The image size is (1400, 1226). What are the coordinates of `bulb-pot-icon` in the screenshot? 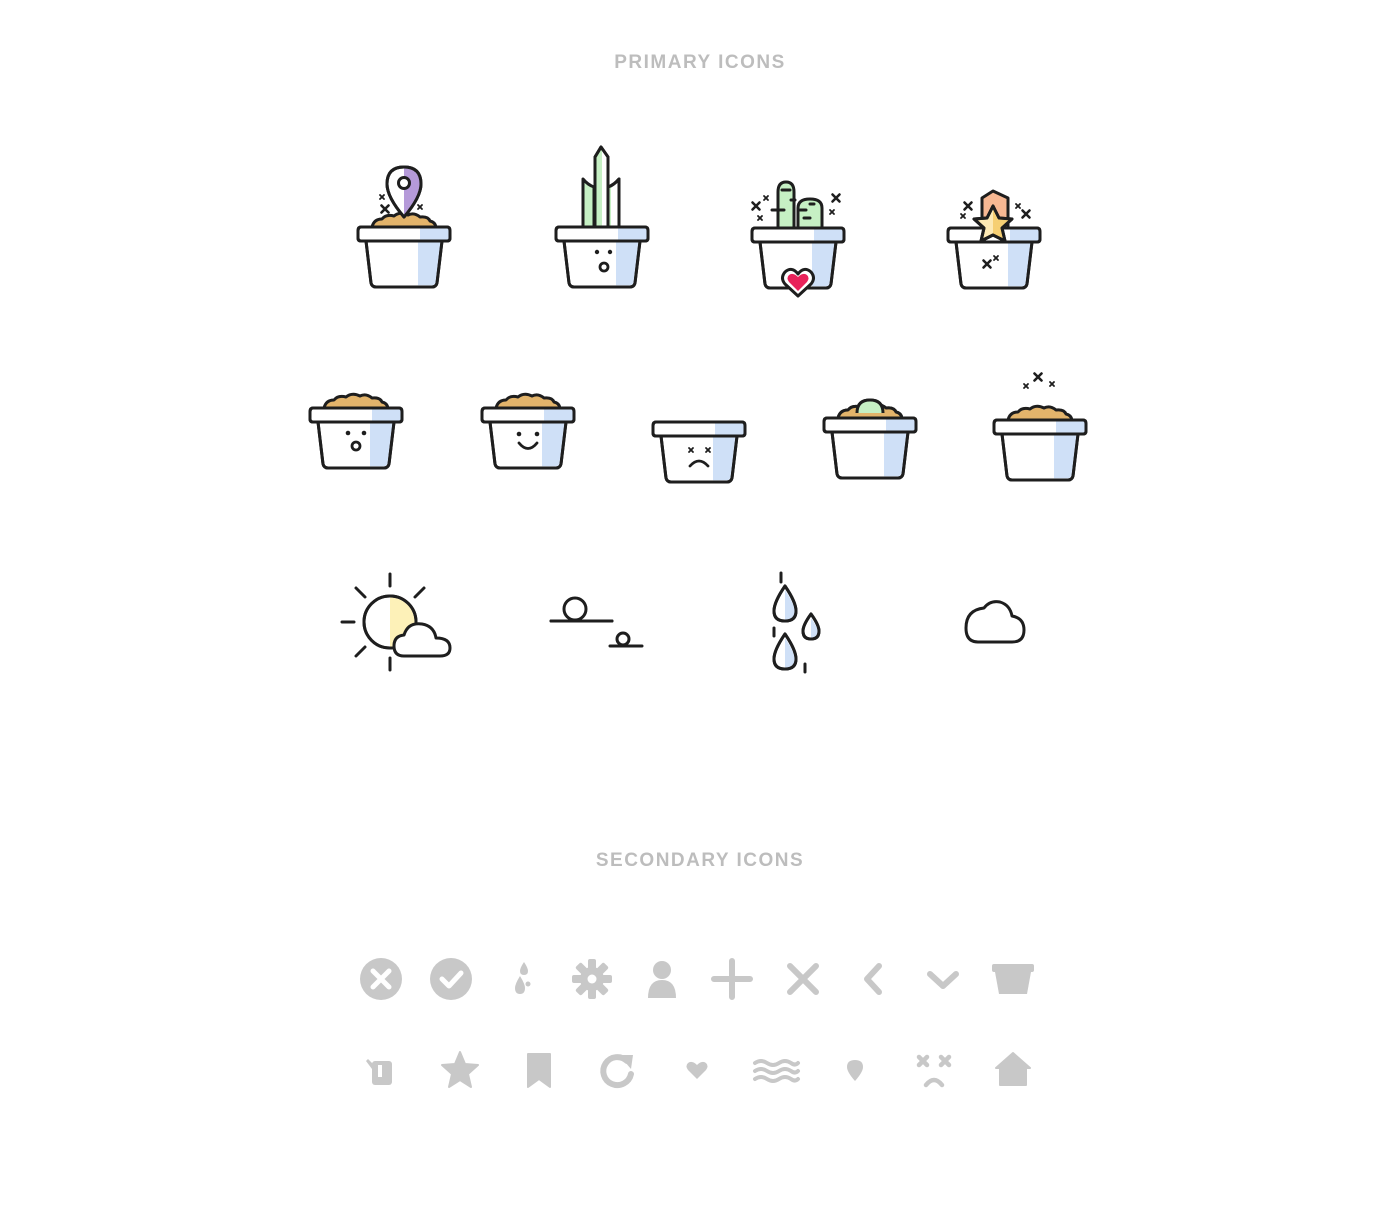 It's located at (870, 430).